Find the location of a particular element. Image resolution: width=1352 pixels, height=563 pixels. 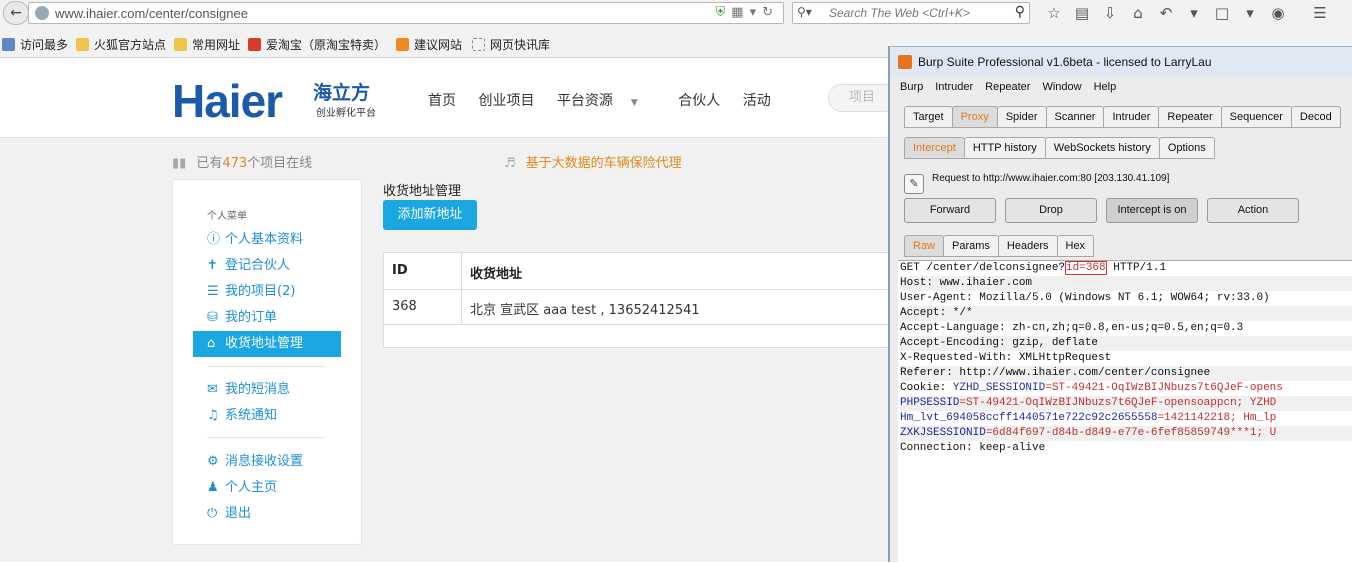

nav-projects: 创业项目 is located at coordinates (506, 101).